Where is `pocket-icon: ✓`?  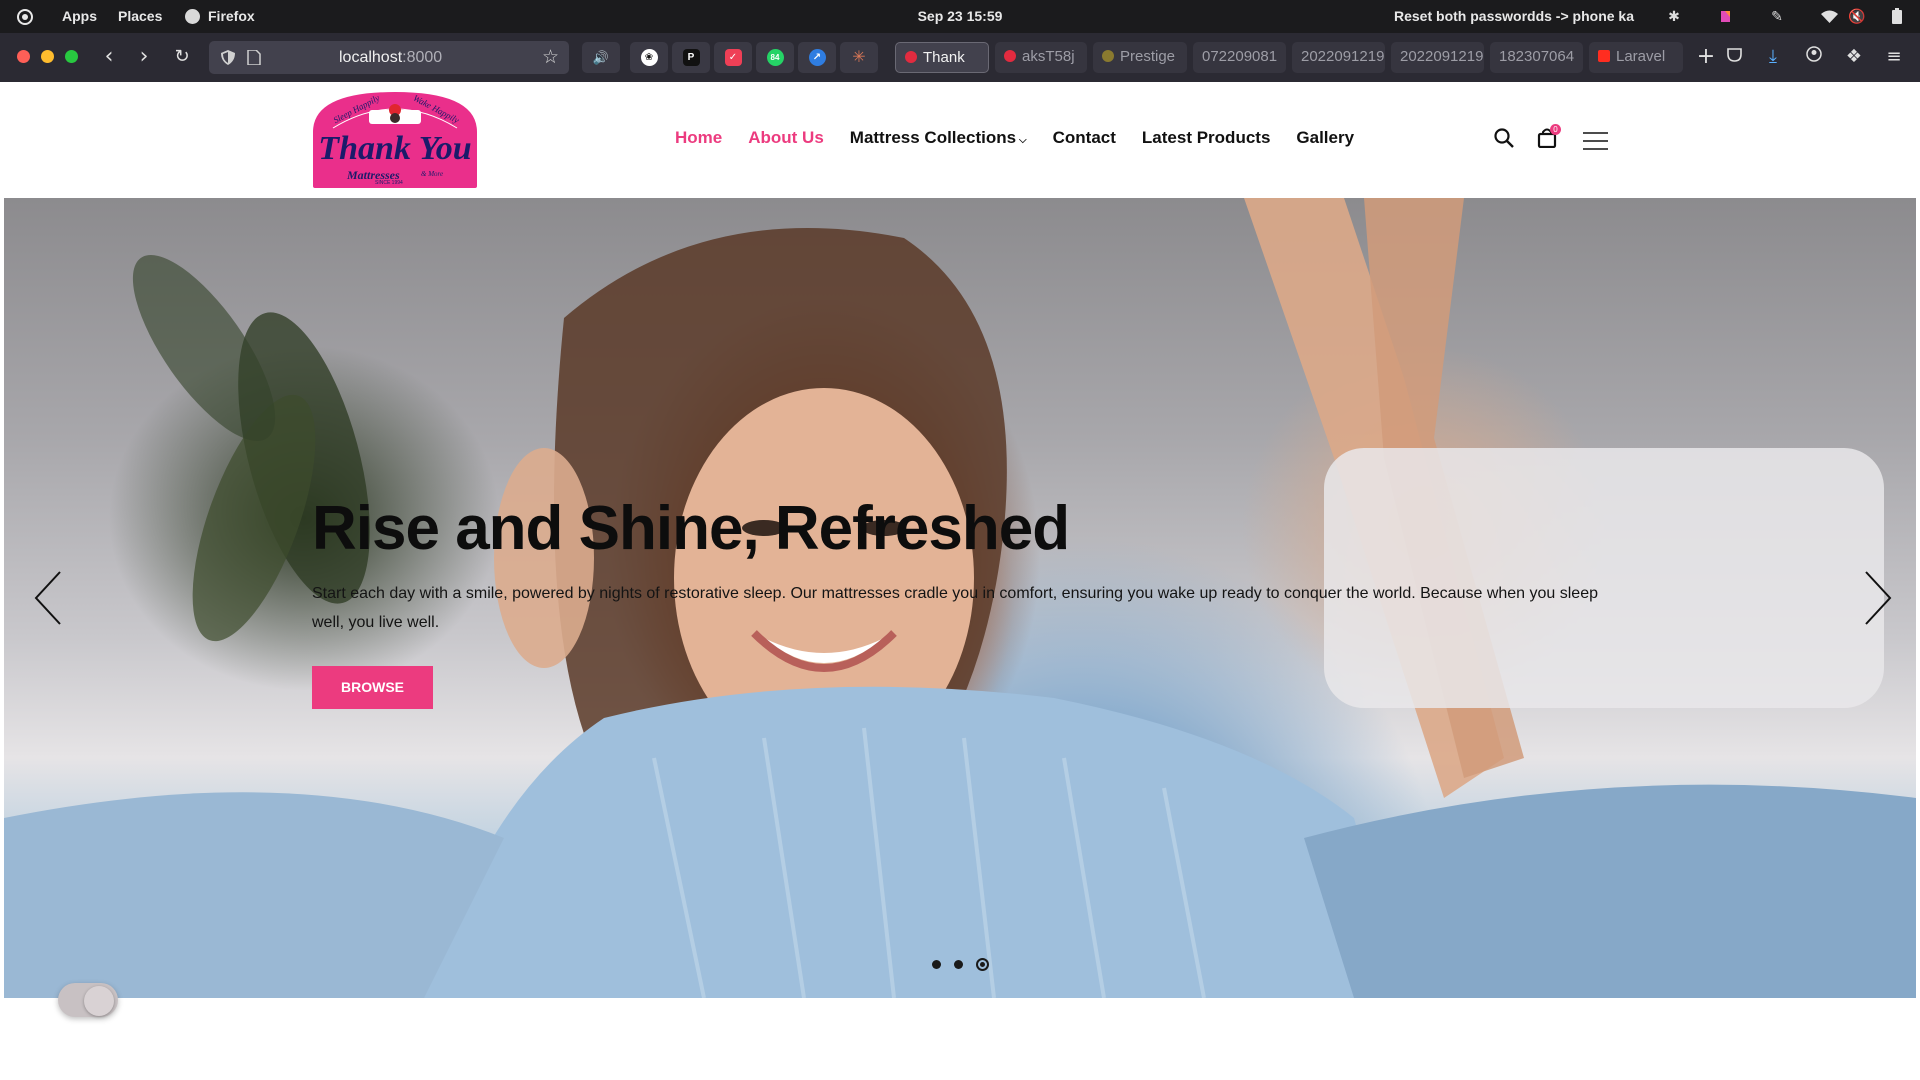 pocket-icon: ✓ is located at coordinates (733, 57).